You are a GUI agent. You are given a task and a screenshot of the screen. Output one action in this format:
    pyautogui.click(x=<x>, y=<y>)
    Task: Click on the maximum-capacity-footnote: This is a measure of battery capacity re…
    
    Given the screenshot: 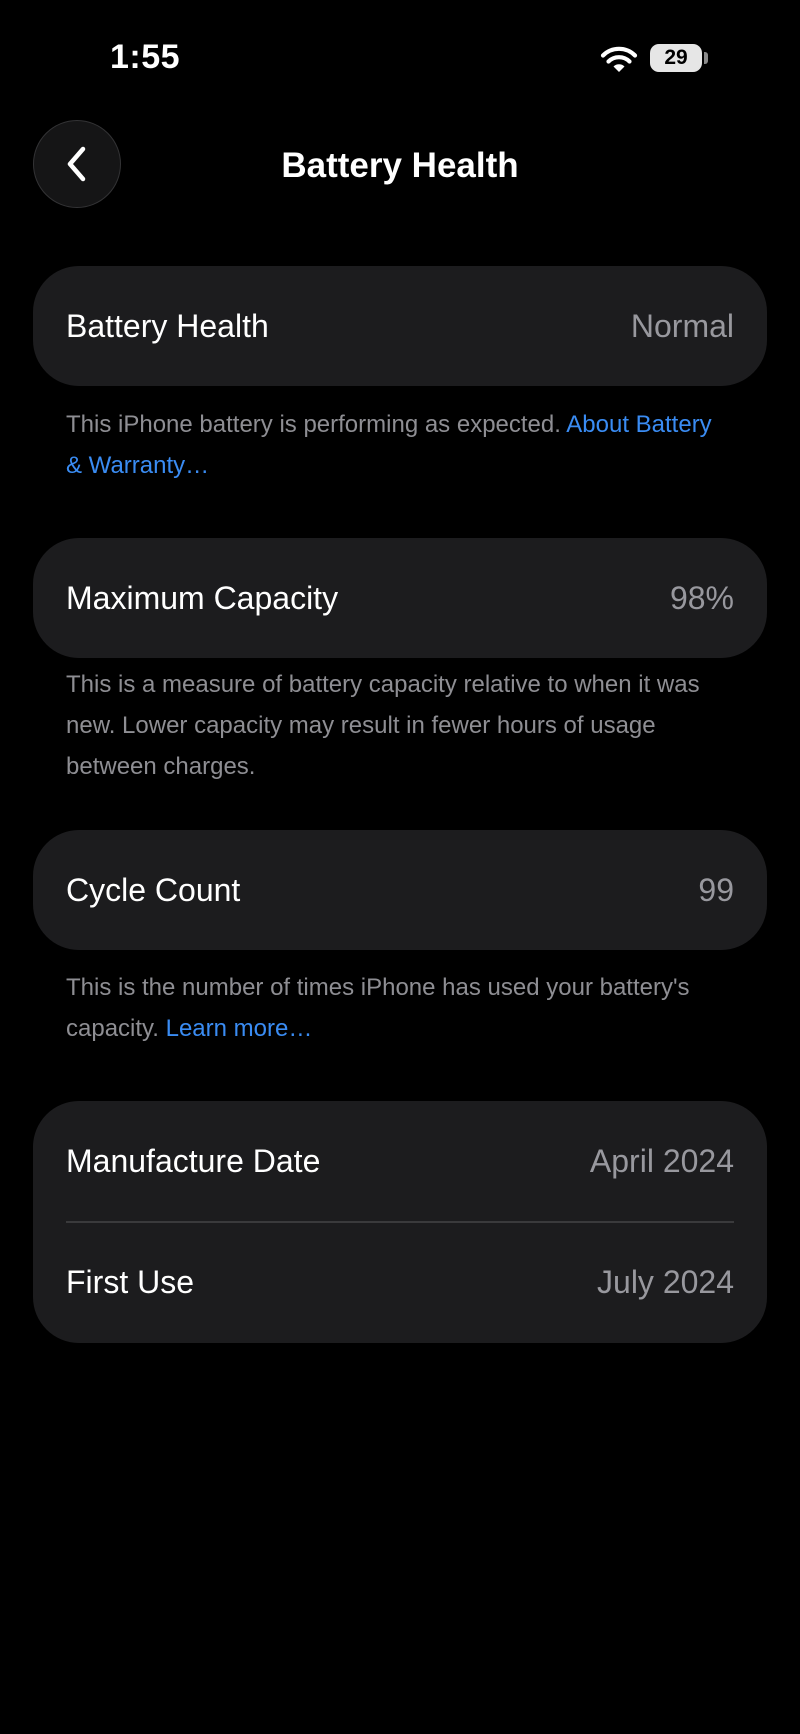 What is the action you would take?
    pyautogui.click(x=396, y=725)
    